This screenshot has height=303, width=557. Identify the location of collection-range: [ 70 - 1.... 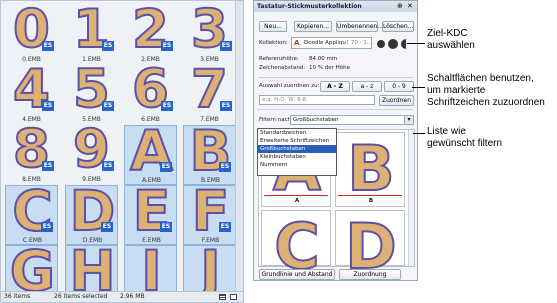
(360, 43).